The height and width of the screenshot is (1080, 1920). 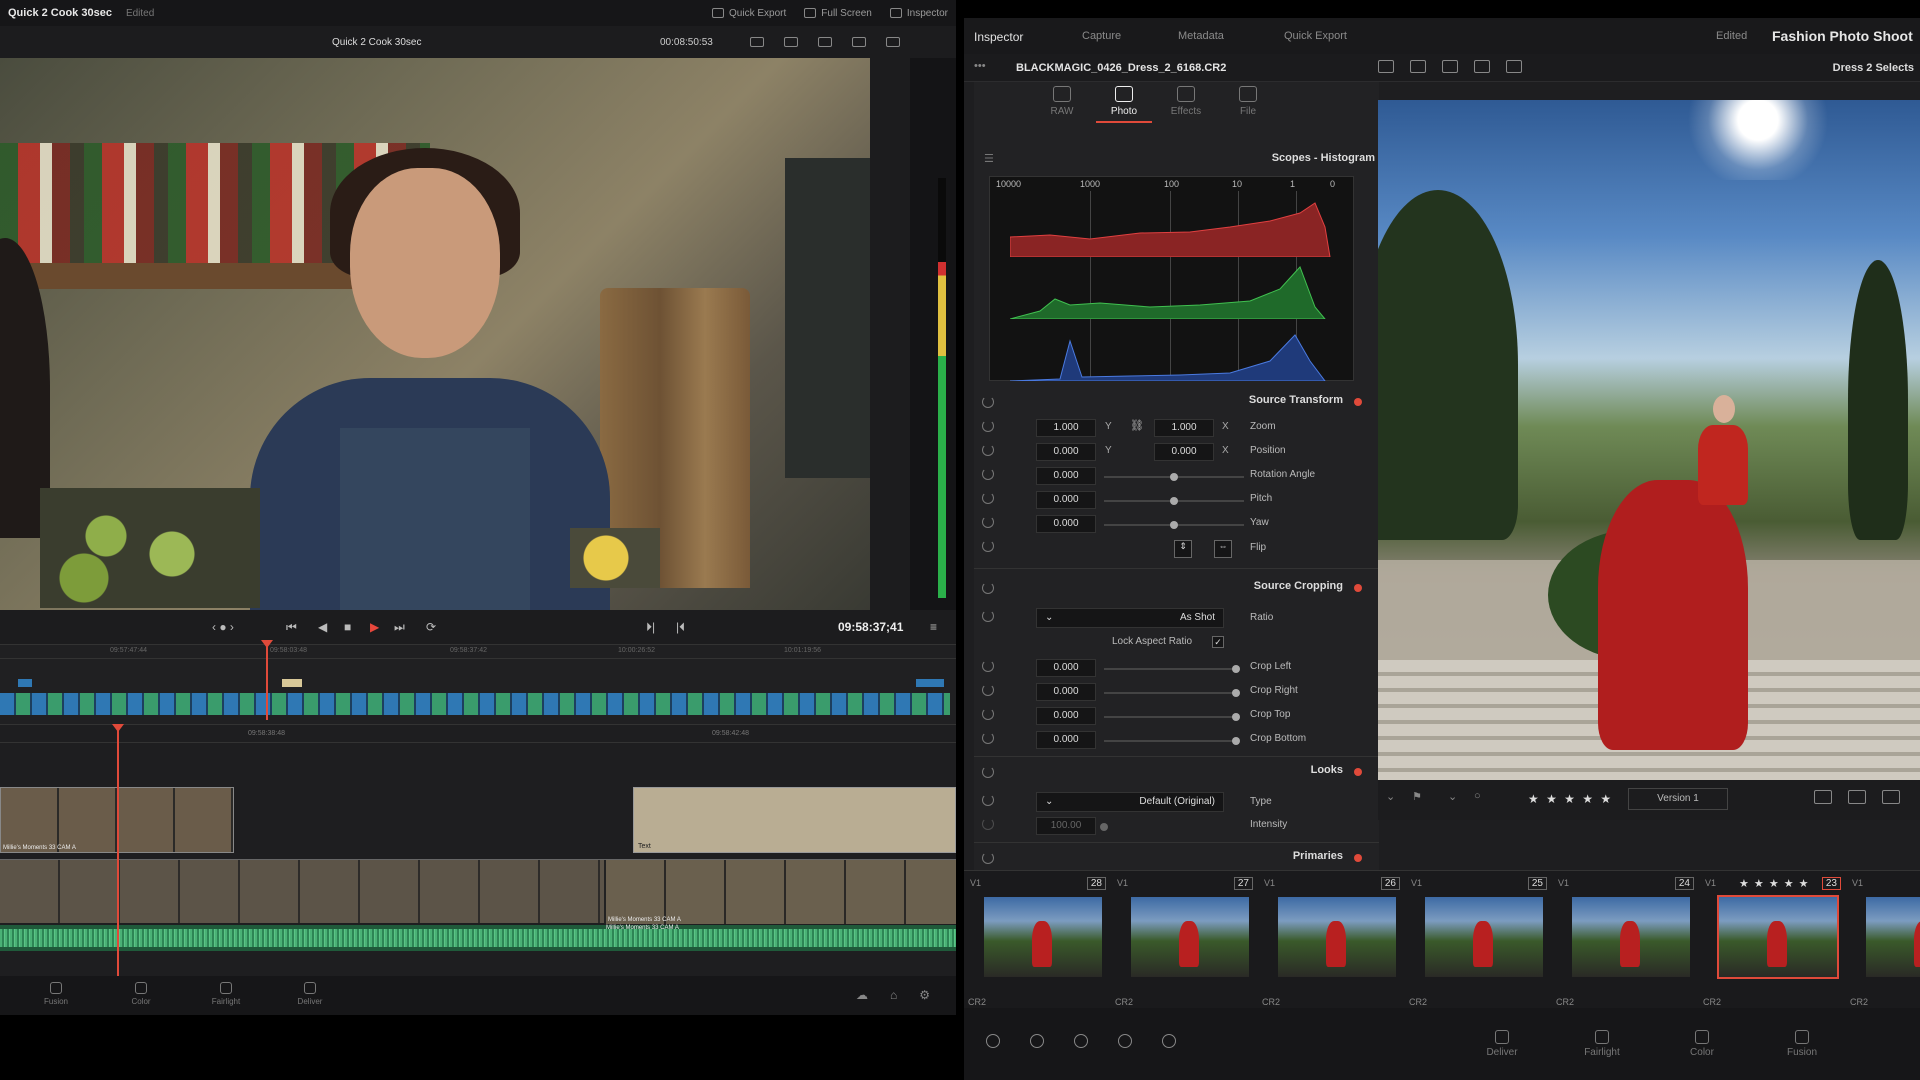 I want to click on page-color: Color, so click(x=141, y=994).